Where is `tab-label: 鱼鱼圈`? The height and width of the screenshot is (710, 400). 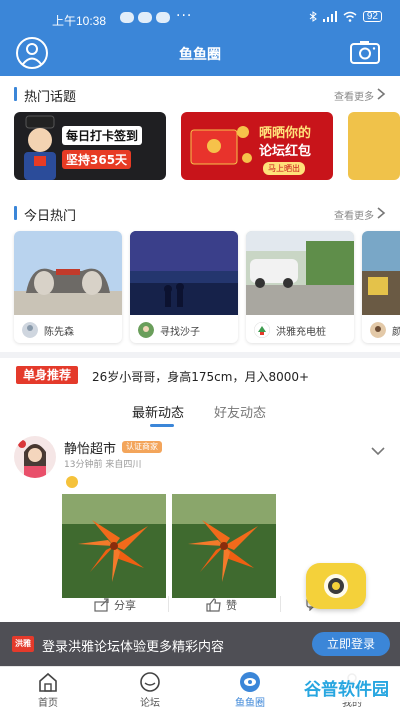 tab-label: 鱼鱼圈 is located at coordinates (250, 703).